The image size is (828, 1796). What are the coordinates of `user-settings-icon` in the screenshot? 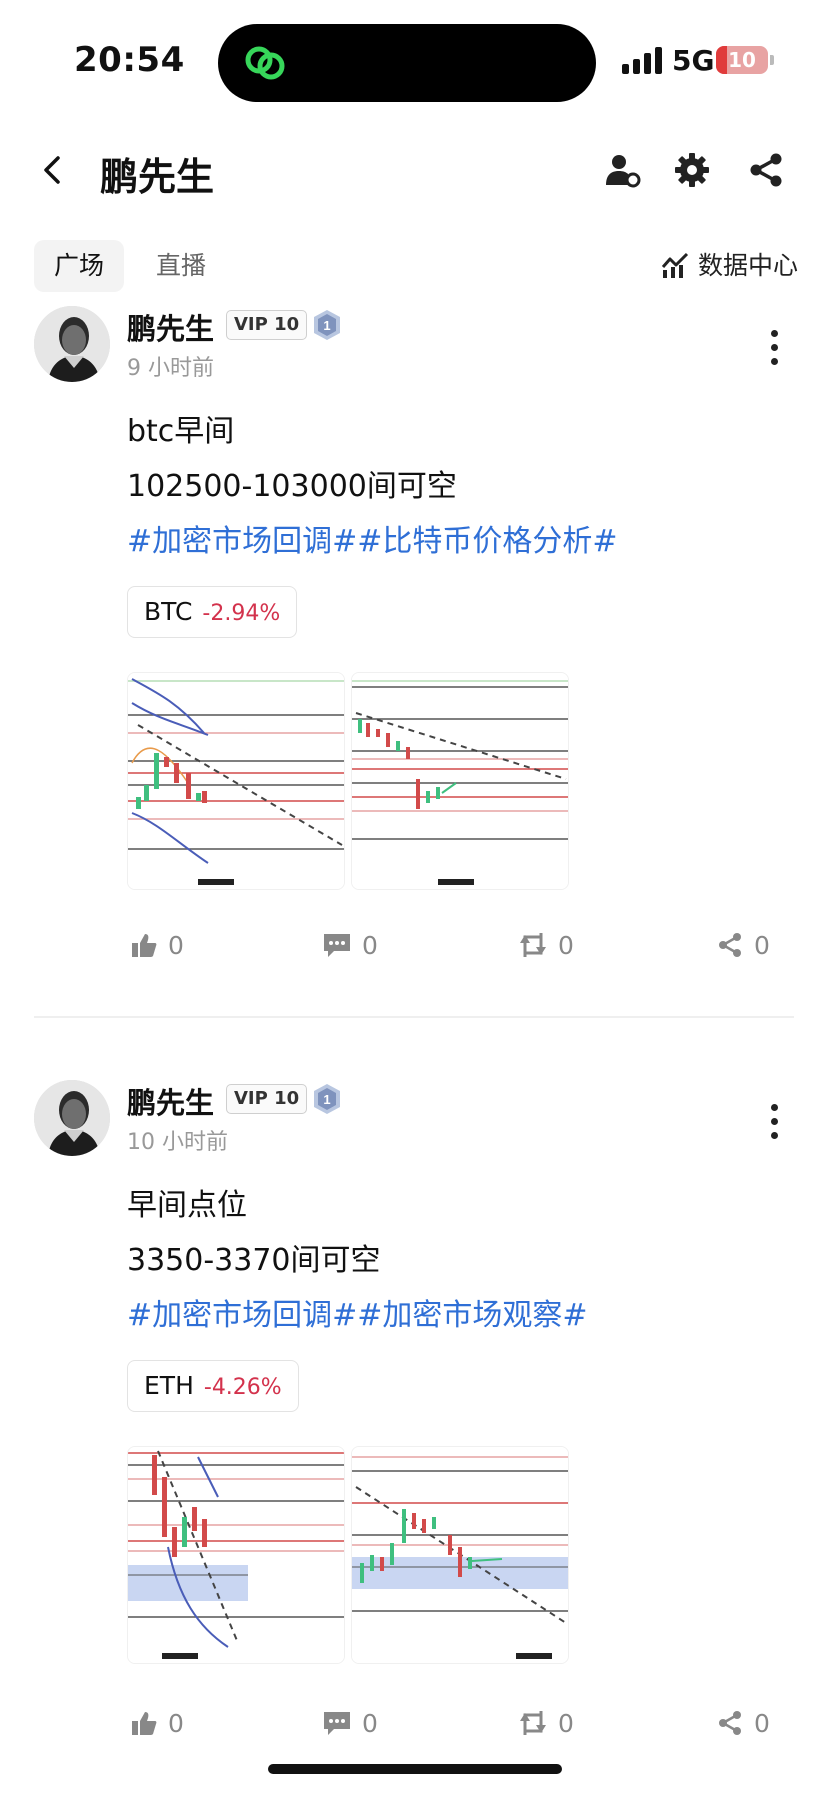 It's located at (622, 170).